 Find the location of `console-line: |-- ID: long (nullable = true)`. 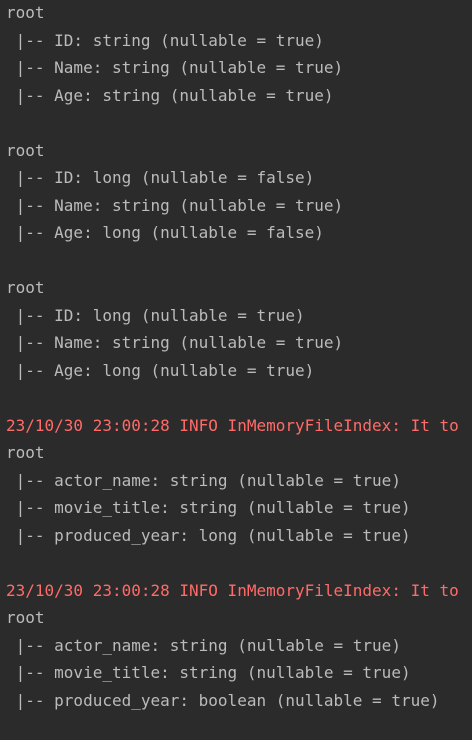

console-line: |-- ID: long (nullable = true) is located at coordinates (155, 315).